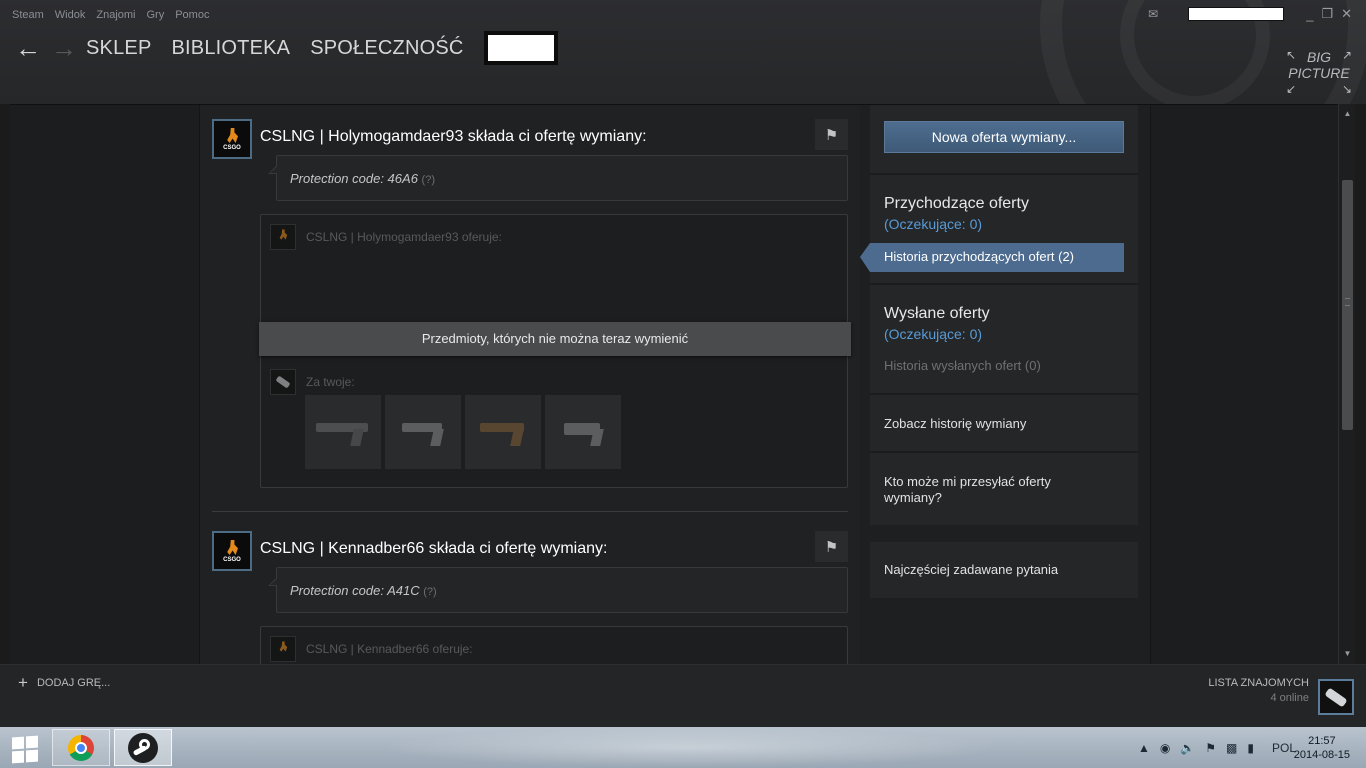 This screenshot has width=1366, height=768. What do you see at coordinates (363, 590) in the screenshot?
I see `protection-code: Protection code: A41C (?)` at bounding box center [363, 590].